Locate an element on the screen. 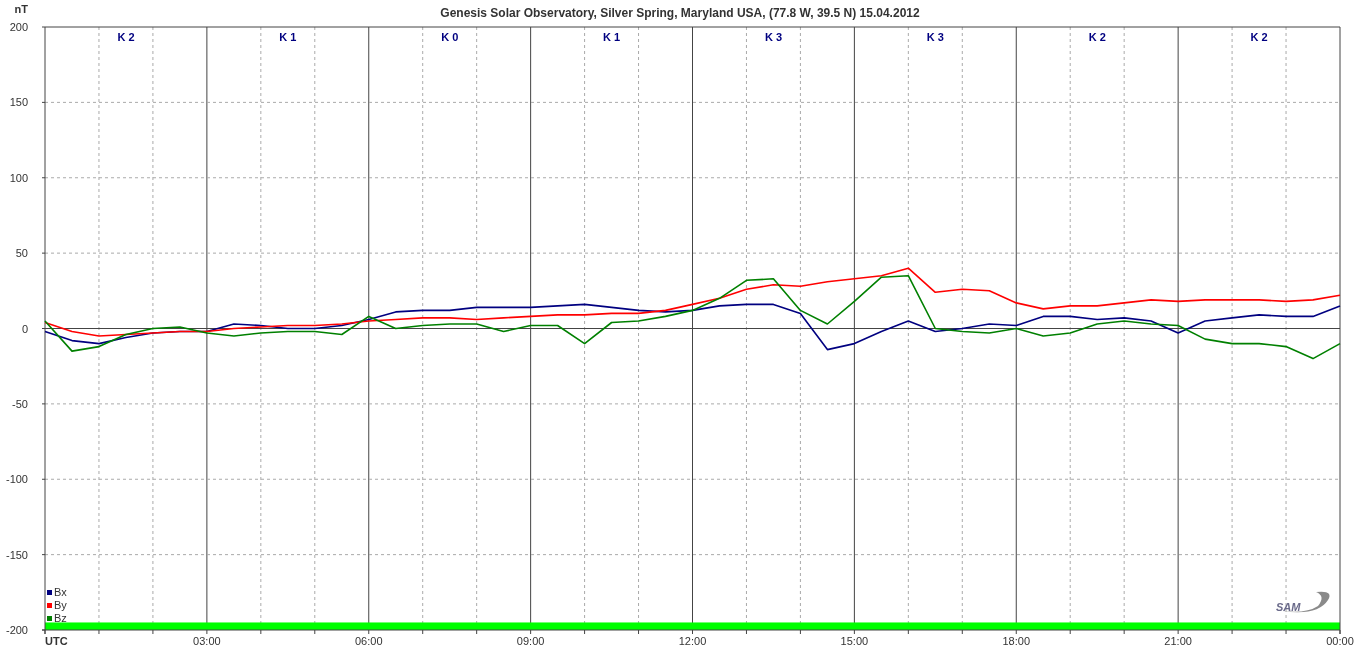 This screenshot has height=657, width=1360. axis-label: UTC is located at coordinates (56, 641).